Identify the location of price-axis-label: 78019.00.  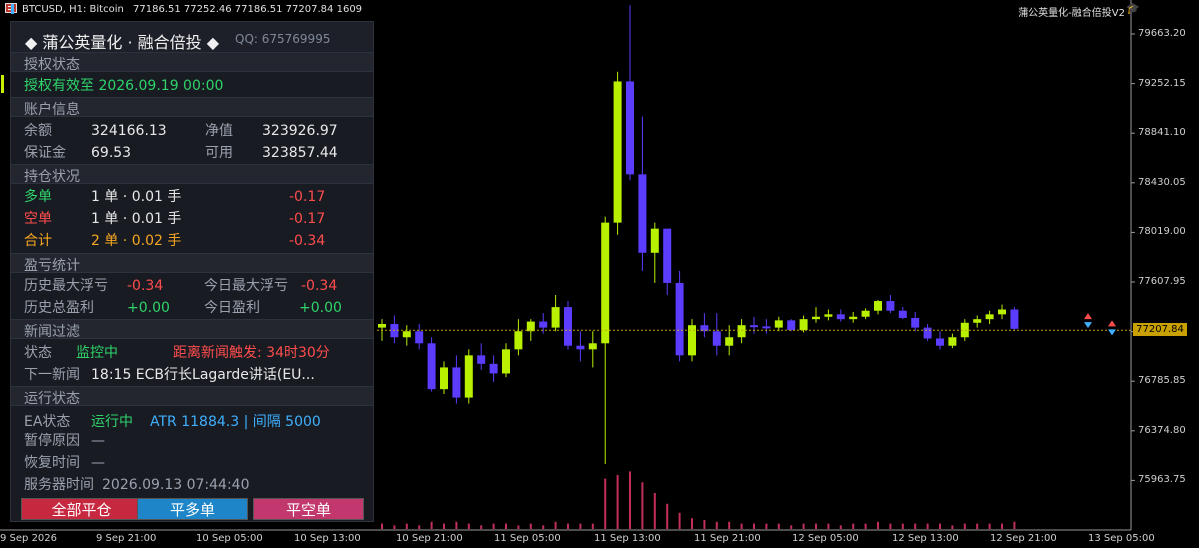
(1162, 232).